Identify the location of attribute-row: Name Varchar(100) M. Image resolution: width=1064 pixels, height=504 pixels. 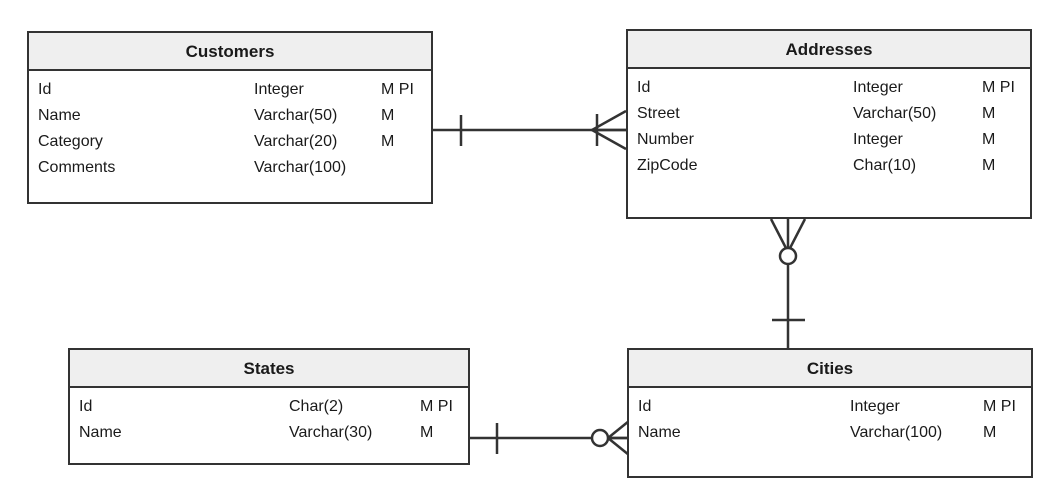
(830, 433).